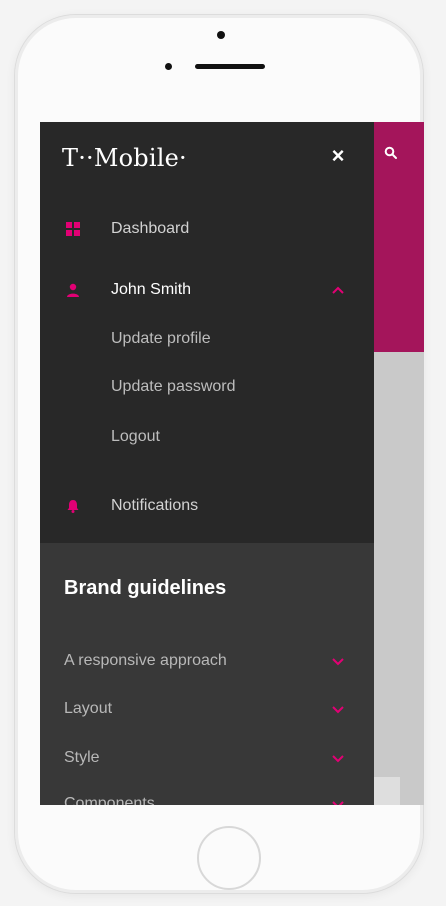 The image size is (446, 906). Describe the element at coordinates (135, 436) in the screenshot. I see `submenu-item-label: Logout` at that location.